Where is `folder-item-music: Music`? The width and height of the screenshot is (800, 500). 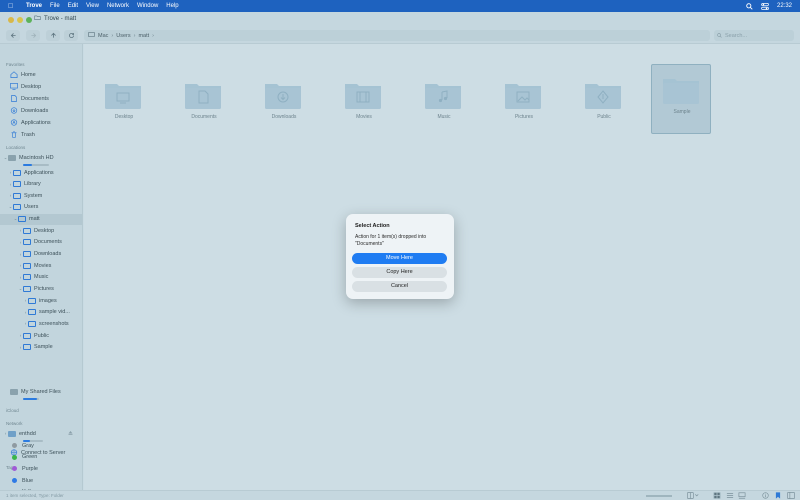
folder-item-music: Music is located at coordinates (444, 105).